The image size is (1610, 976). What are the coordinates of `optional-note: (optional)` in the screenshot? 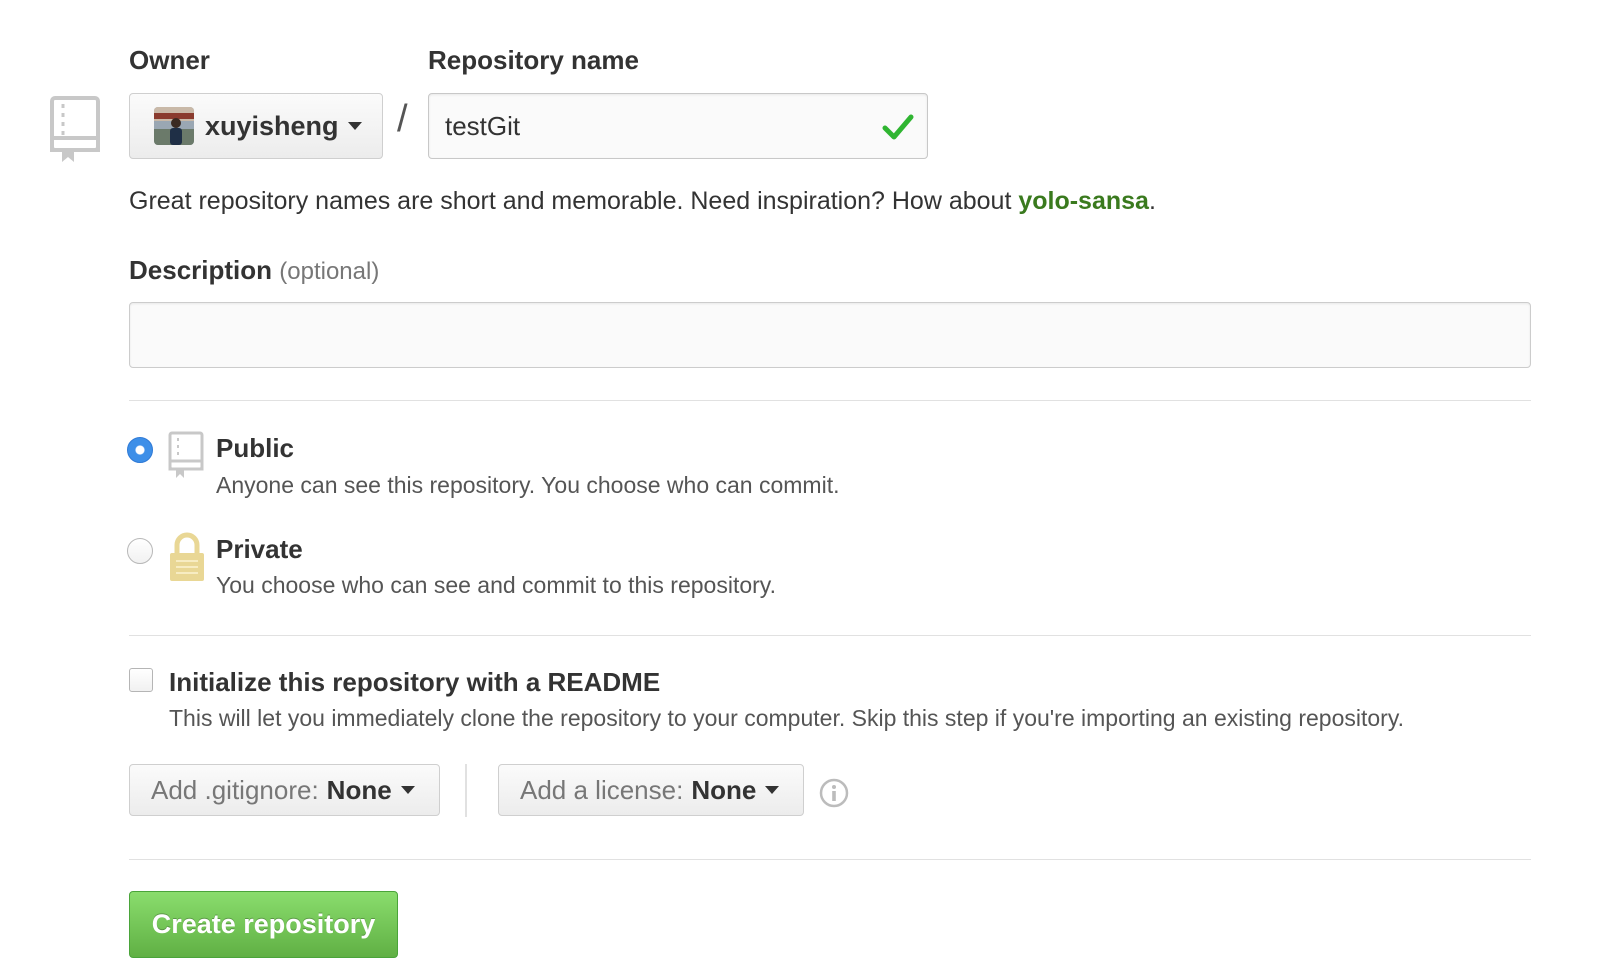 It's located at (329, 271).